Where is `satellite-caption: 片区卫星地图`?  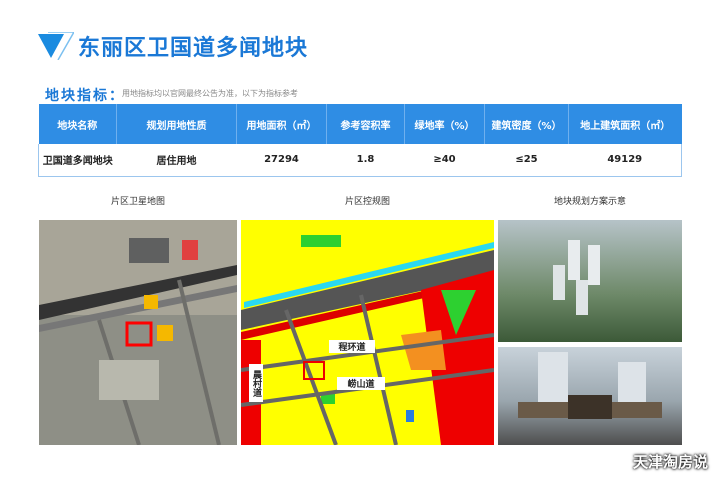
satellite-caption: 片区卫星地图 is located at coordinates (137, 202).